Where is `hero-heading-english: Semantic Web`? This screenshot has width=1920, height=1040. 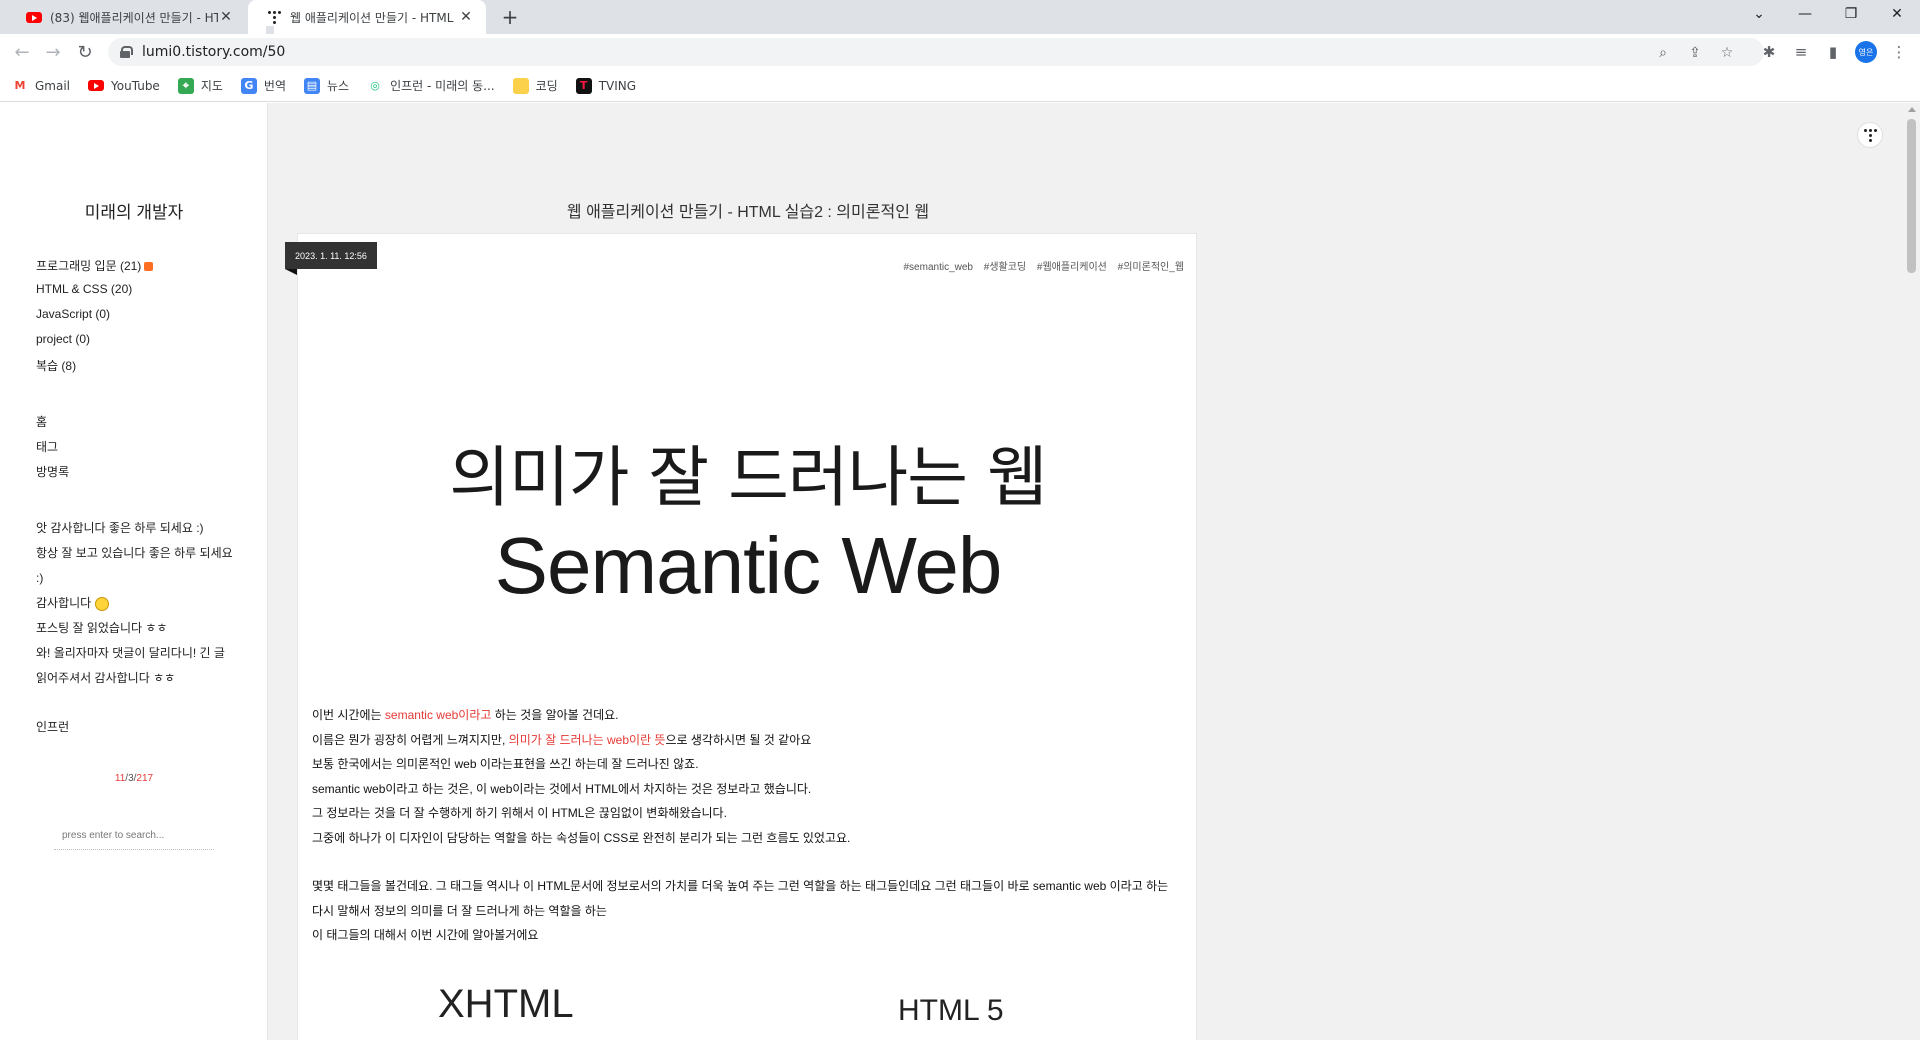 hero-heading-english: Semantic Web is located at coordinates (748, 565).